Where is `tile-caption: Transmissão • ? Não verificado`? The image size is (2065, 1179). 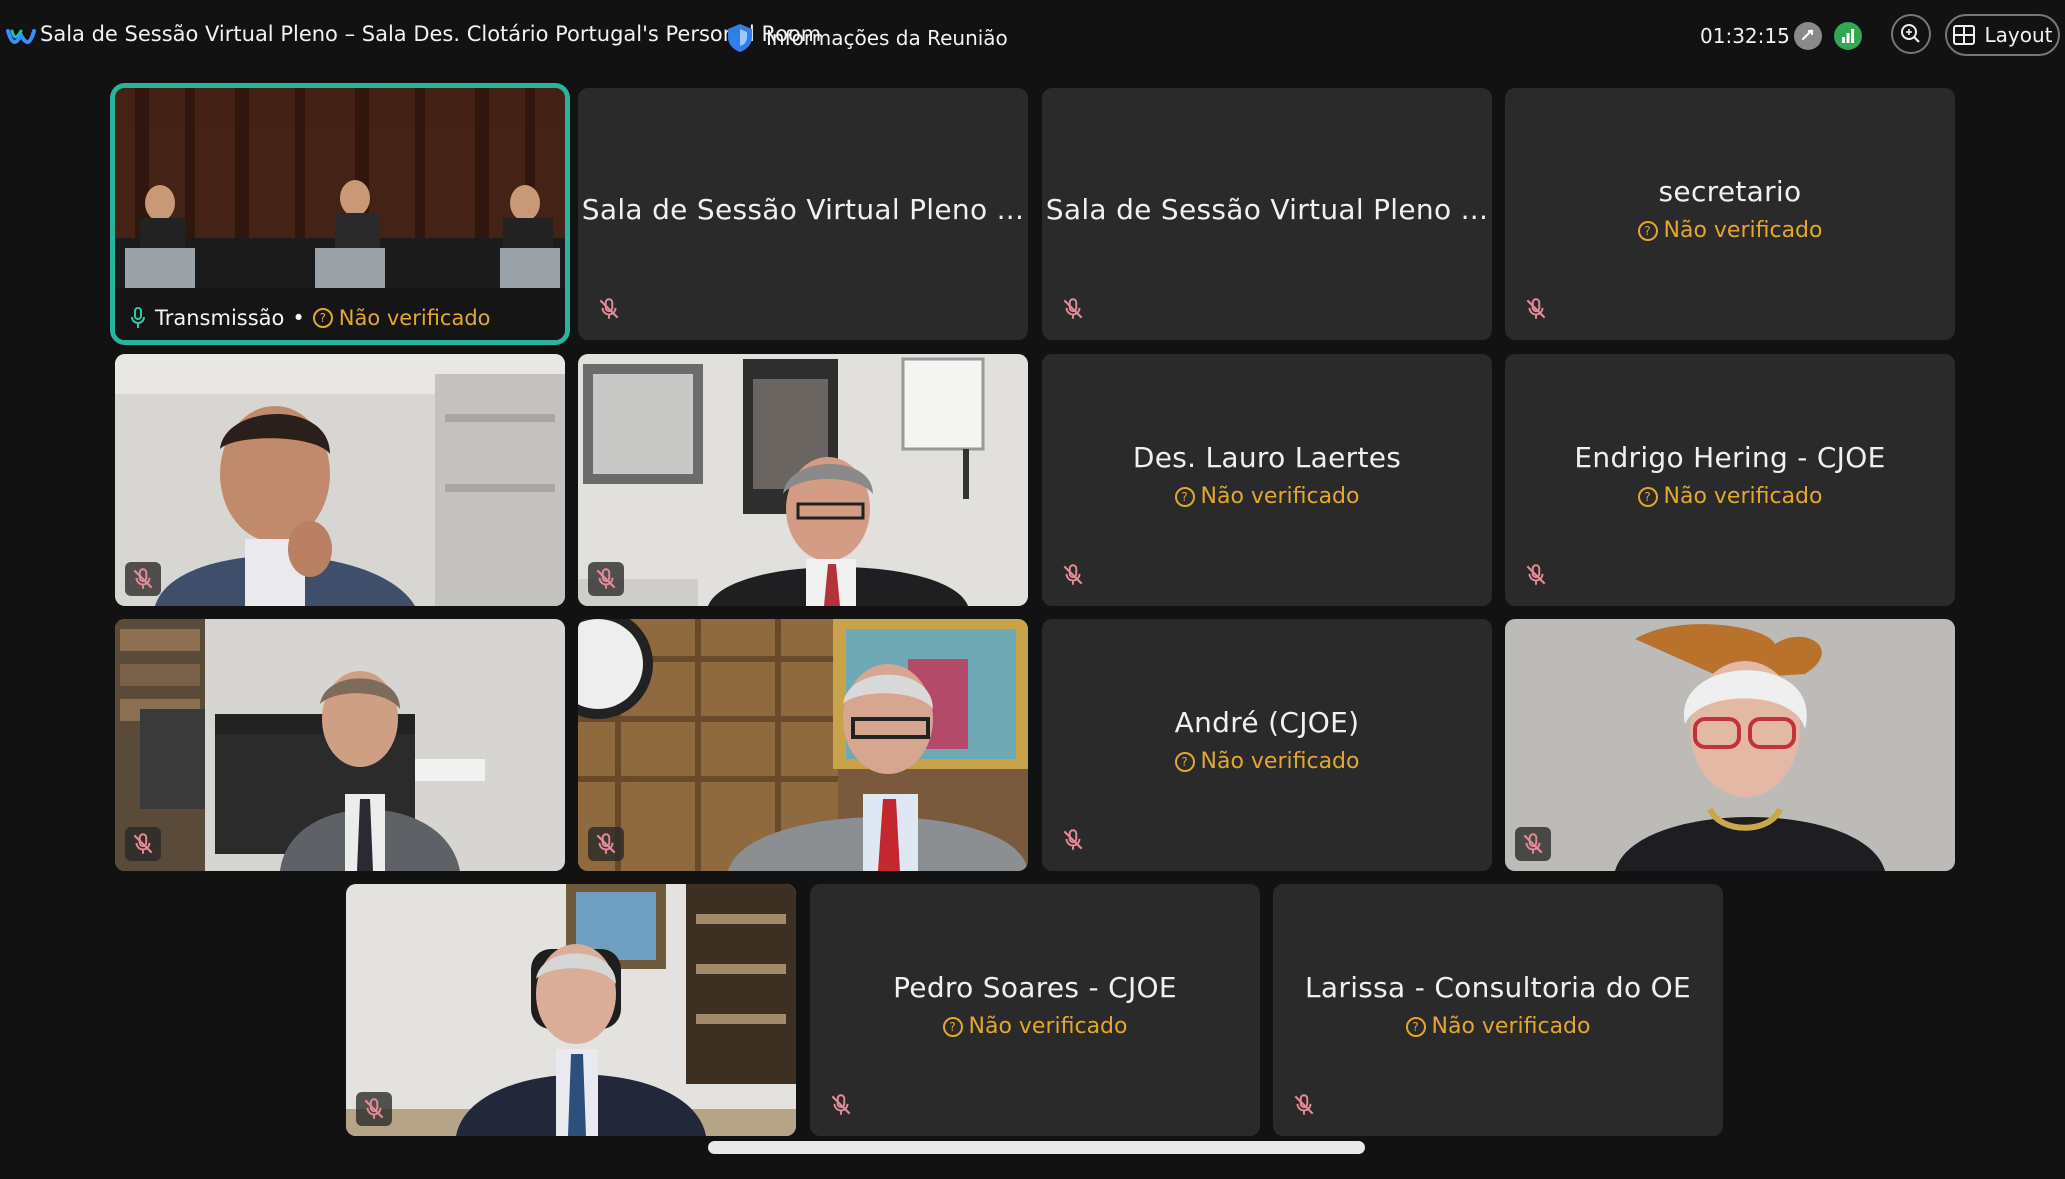
tile-caption: Transmissão • ? Não verificado is located at coordinates (310, 318).